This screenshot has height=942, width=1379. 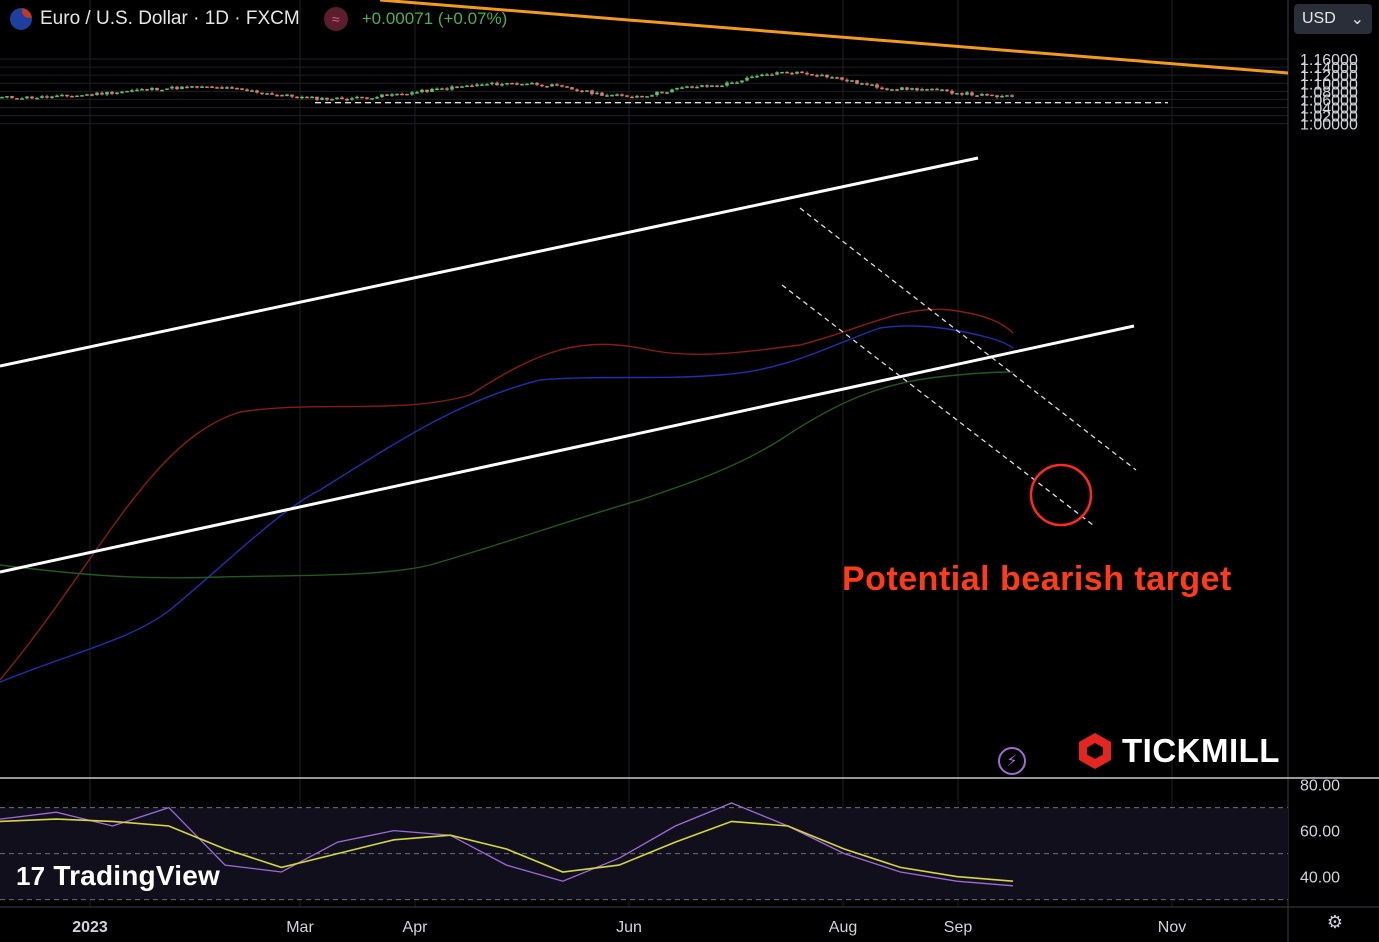 I want to click on time-tick-label: Apr, so click(x=416, y=927).